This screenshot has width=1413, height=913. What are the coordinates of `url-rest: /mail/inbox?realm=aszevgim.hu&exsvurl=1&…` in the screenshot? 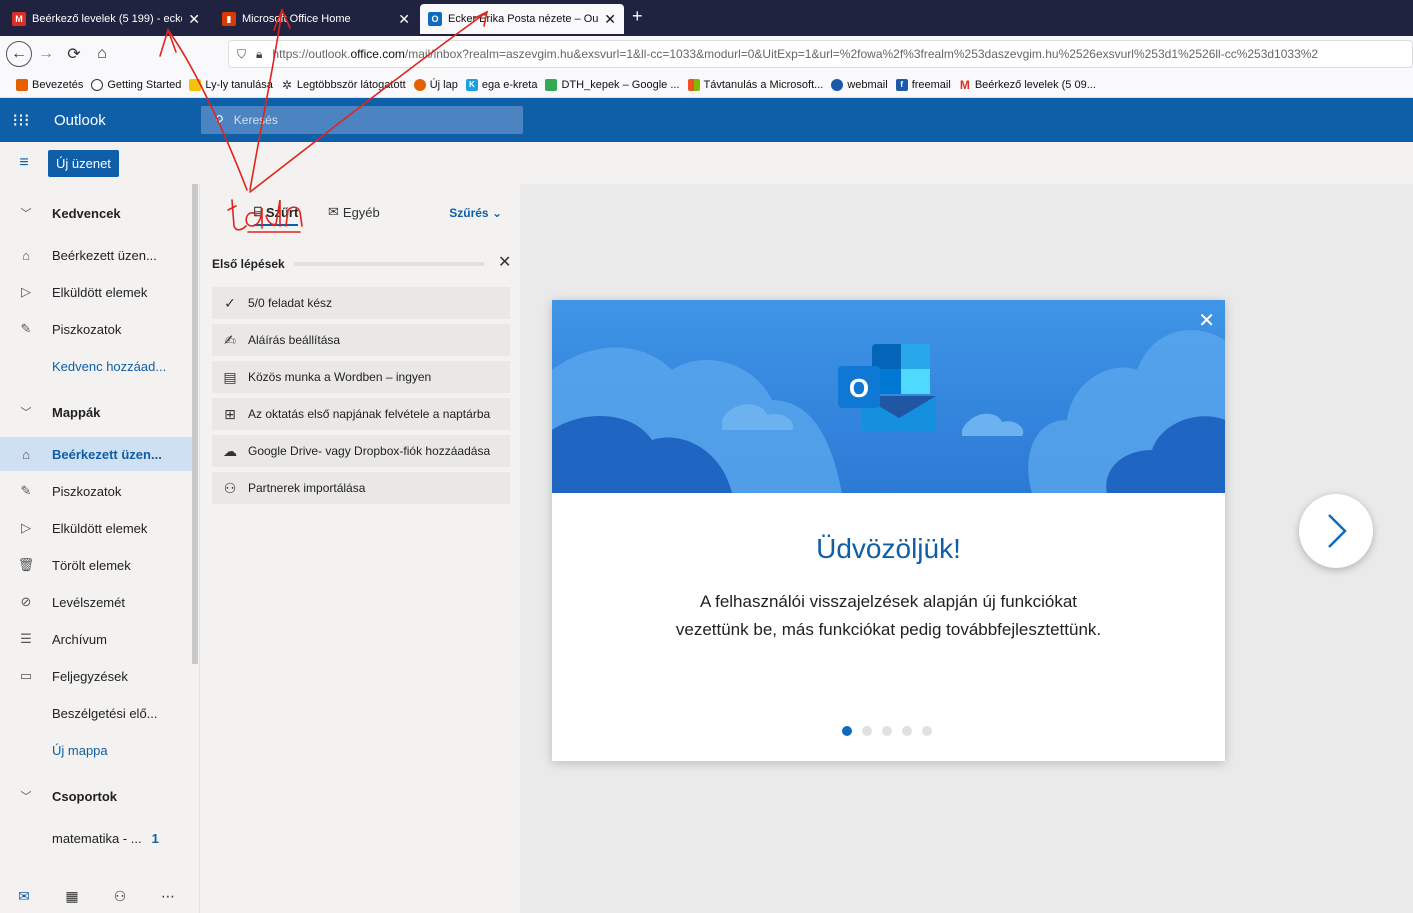 It's located at (861, 54).